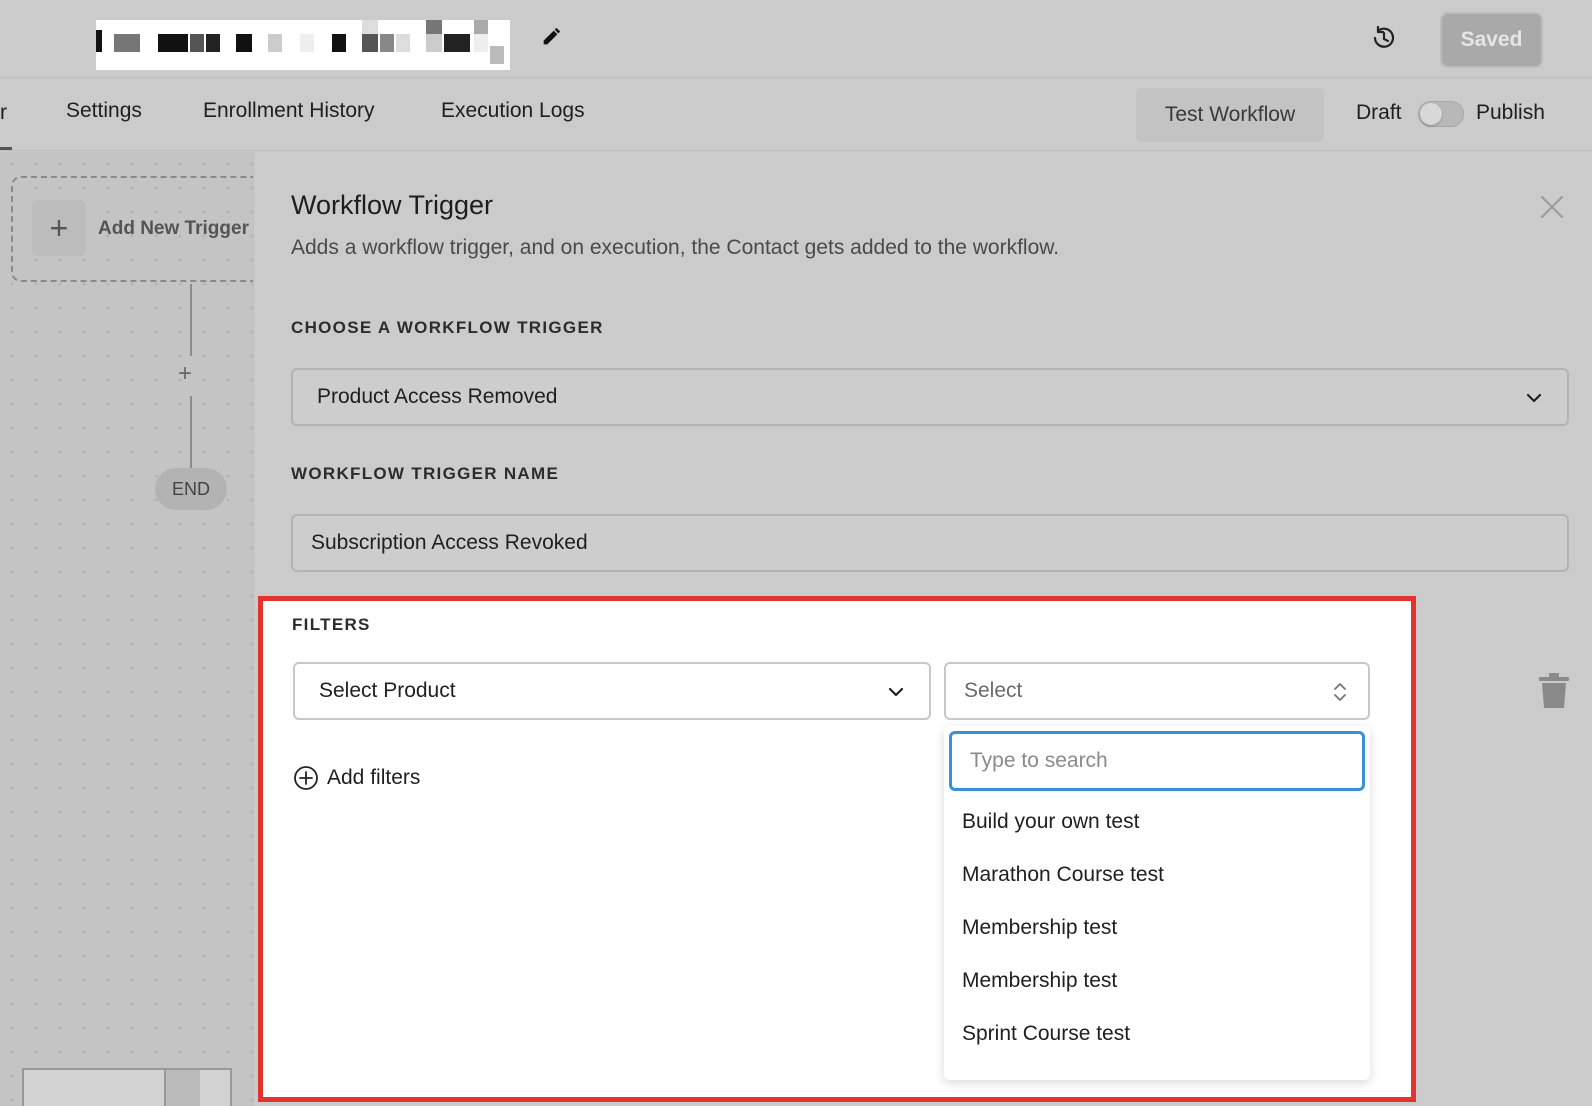  Describe the element at coordinates (6, 148) in the screenshot. I see `active-tab-indicator` at that location.